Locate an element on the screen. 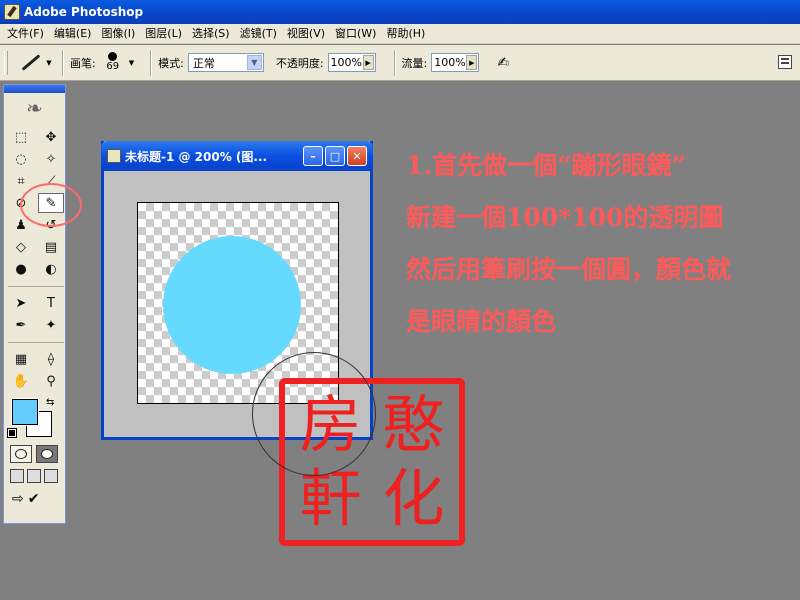 The width and height of the screenshot is (800, 600). mode-label: 模式: is located at coordinates (171, 63).